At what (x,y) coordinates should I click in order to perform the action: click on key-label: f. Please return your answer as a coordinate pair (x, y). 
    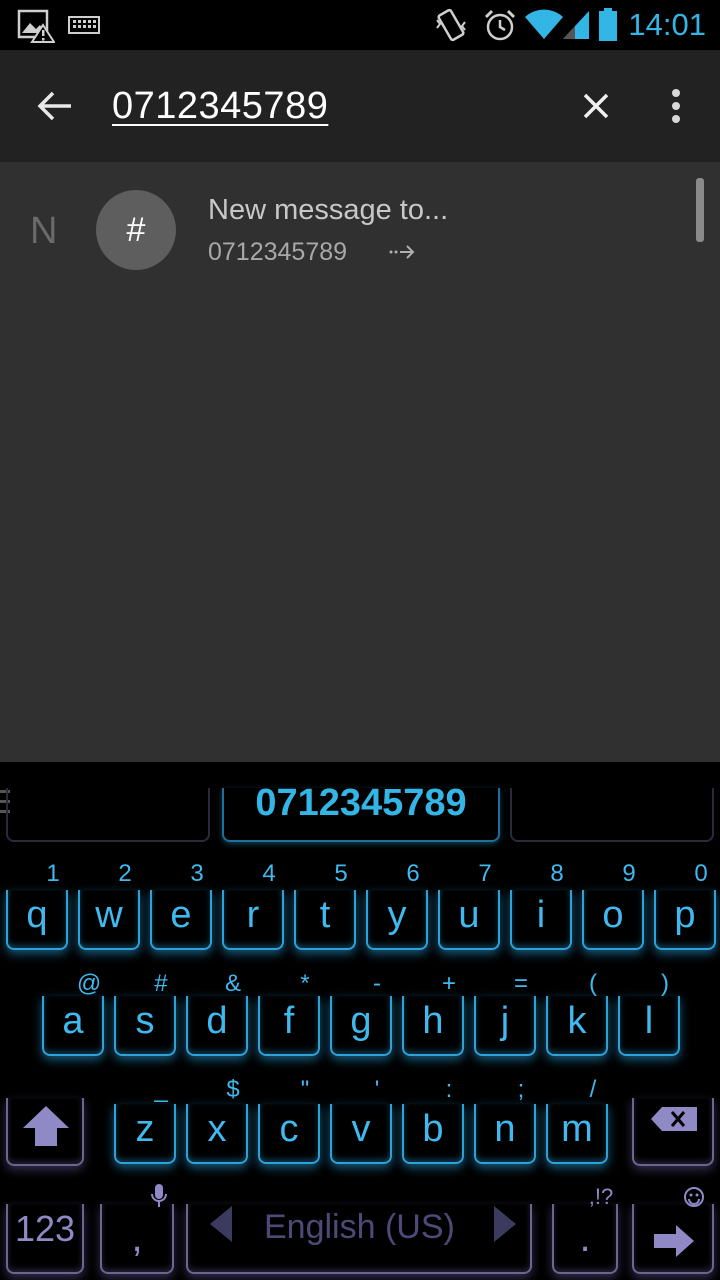
    Looking at the image, I should click on (289, 1021).